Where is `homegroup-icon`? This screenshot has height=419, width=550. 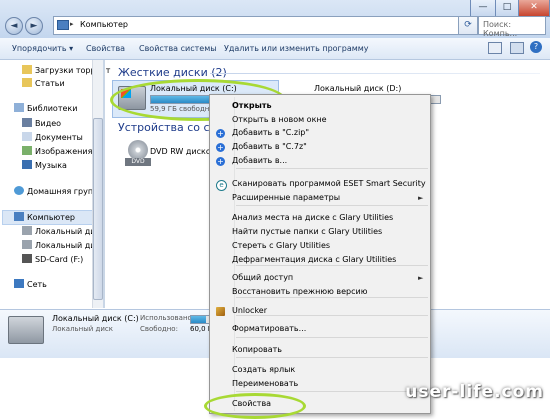
homegroup-icon is located at coordinates (19, 190).